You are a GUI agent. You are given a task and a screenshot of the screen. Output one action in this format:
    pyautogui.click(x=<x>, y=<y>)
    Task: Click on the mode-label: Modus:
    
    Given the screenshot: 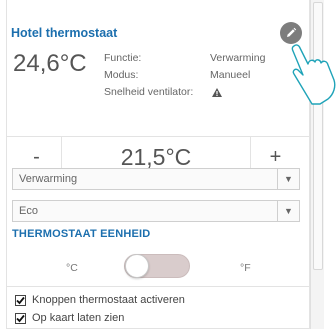 What is the action you would take?
    pyautogui.click(x=121, y=75)
    